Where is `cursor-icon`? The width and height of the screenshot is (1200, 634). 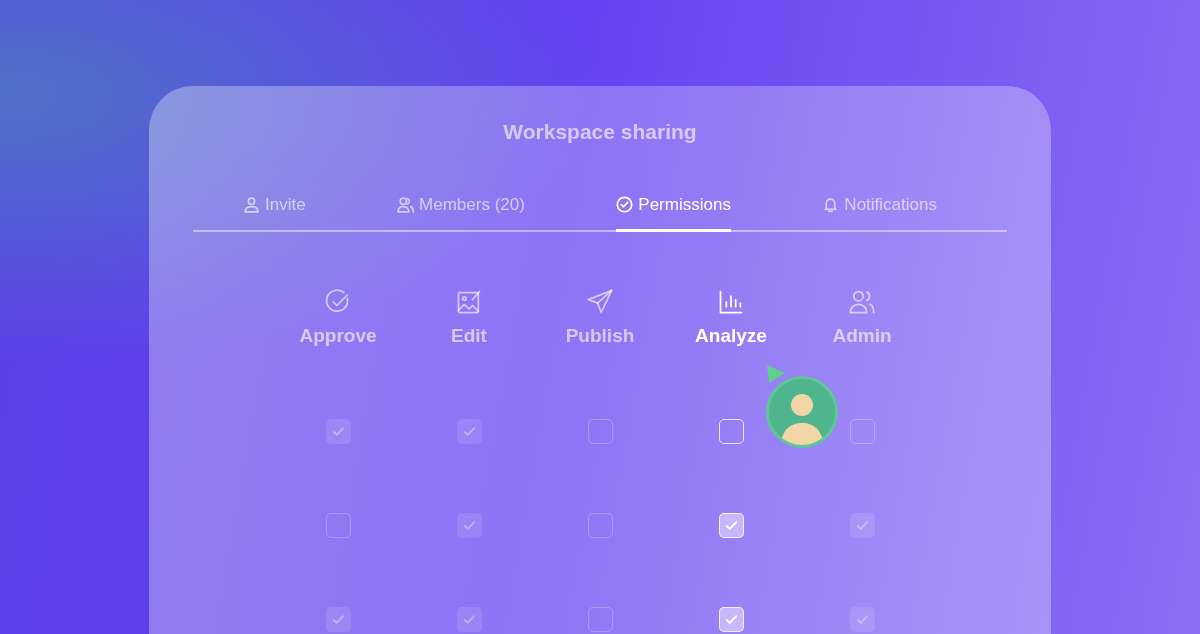 cursor-icon is located at coordinates (776, 374).